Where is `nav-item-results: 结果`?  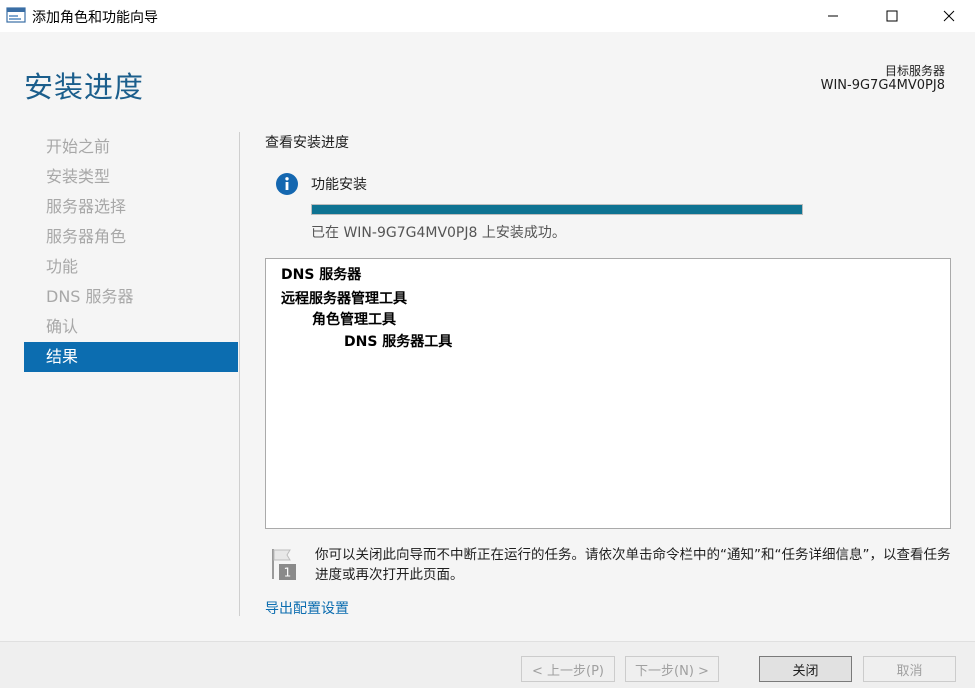
nav-item-results: 结果 is located at coordinates (131, 357).